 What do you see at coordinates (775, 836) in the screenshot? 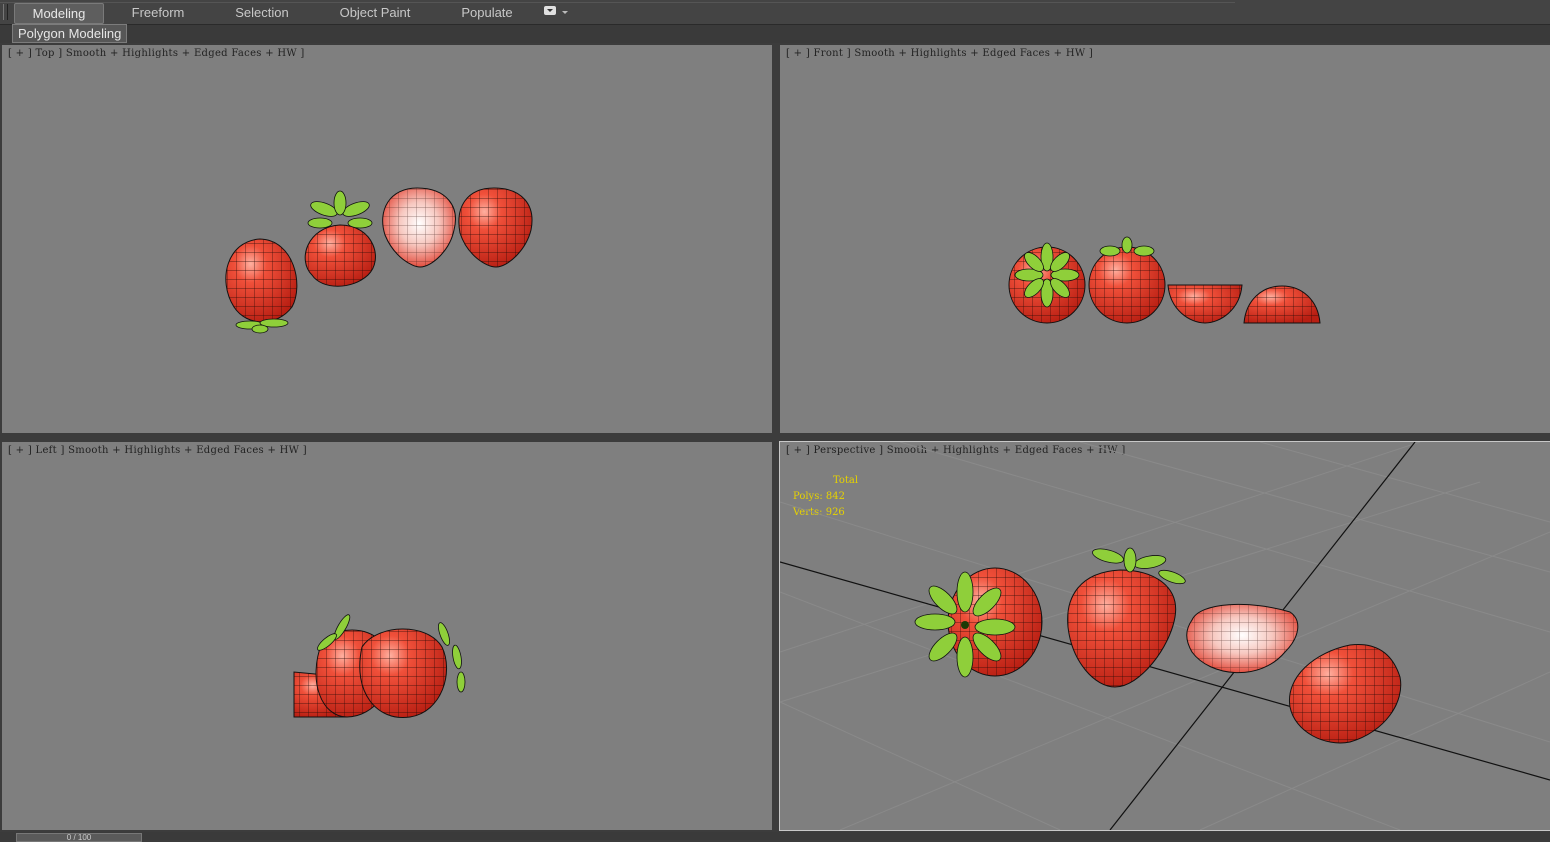
I see `bottom-bar` at bounding box center [775, 836].